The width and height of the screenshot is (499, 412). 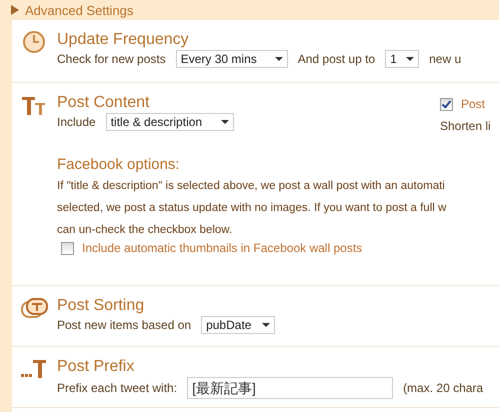 What do you see at coordinates (103, 102) in the screenshot?
I see `section-title: Post Content` at bounding box center [103, 102].